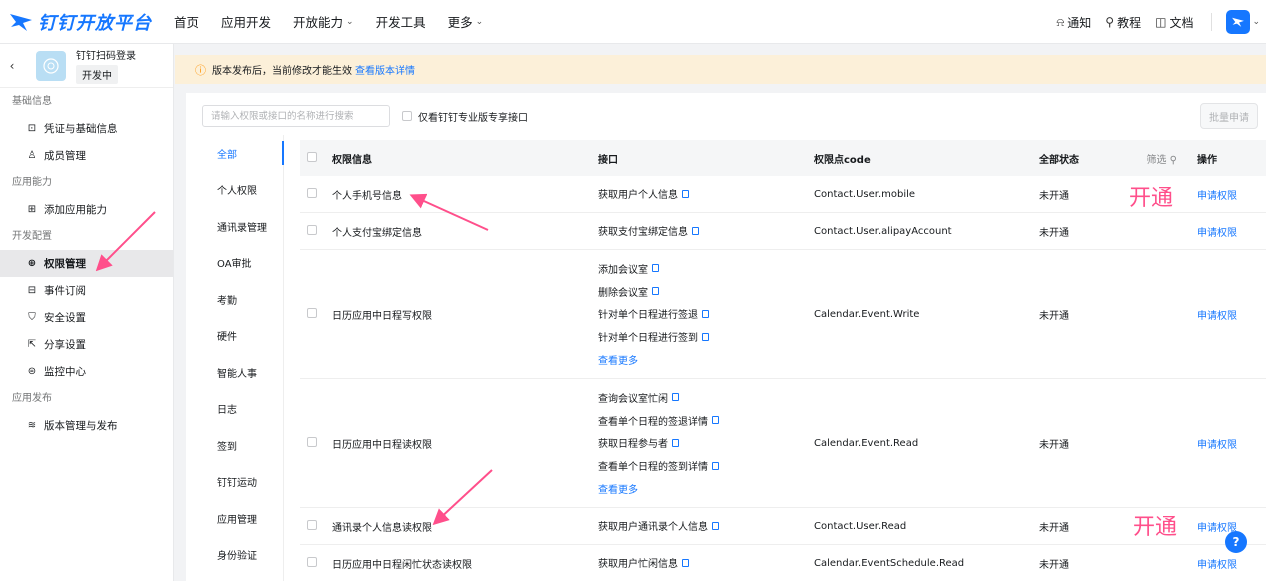 Image resolution: width=1266 pixels, height=581 pixels. I want to click on api-item: 针对单个日程进行签退, so click(706, 314).